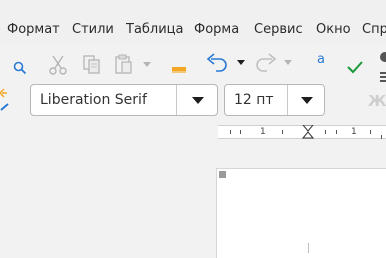  What do you see at coordinates (5, 107) in the screenshot?
I see `paragraph-style-icon` at bounding box center [5, 107].